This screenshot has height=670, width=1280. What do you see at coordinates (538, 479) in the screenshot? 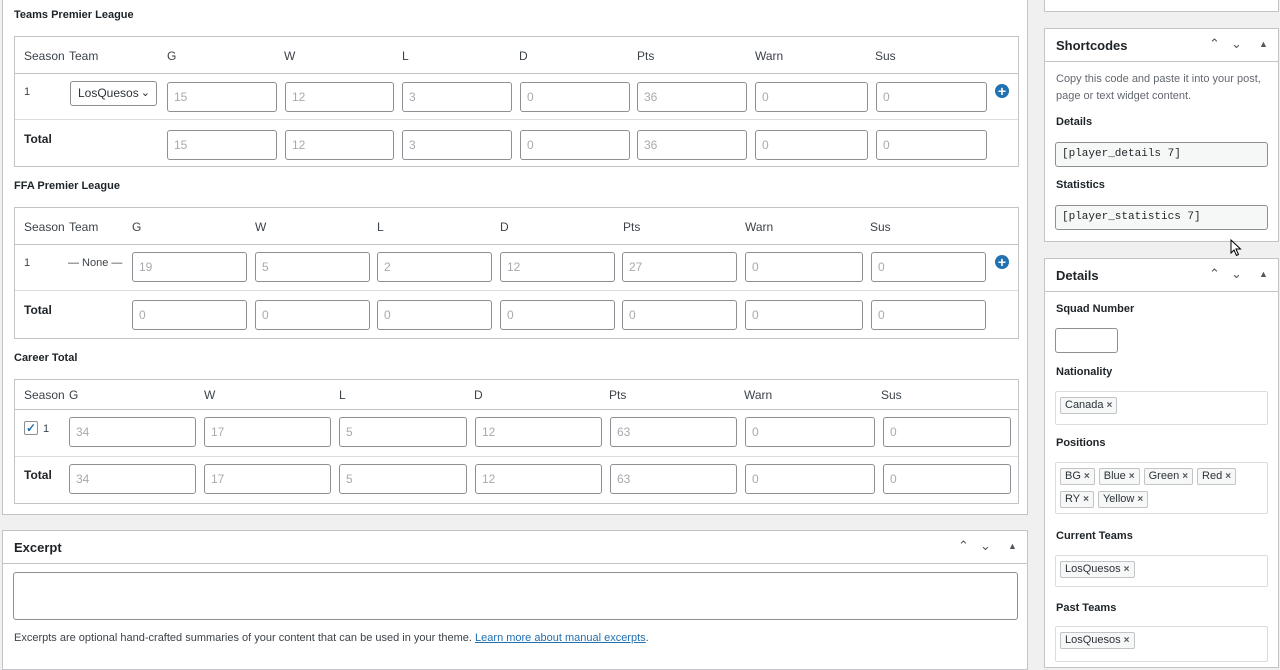
I see `total-d-input: 12` at bounding box center [538, 479].